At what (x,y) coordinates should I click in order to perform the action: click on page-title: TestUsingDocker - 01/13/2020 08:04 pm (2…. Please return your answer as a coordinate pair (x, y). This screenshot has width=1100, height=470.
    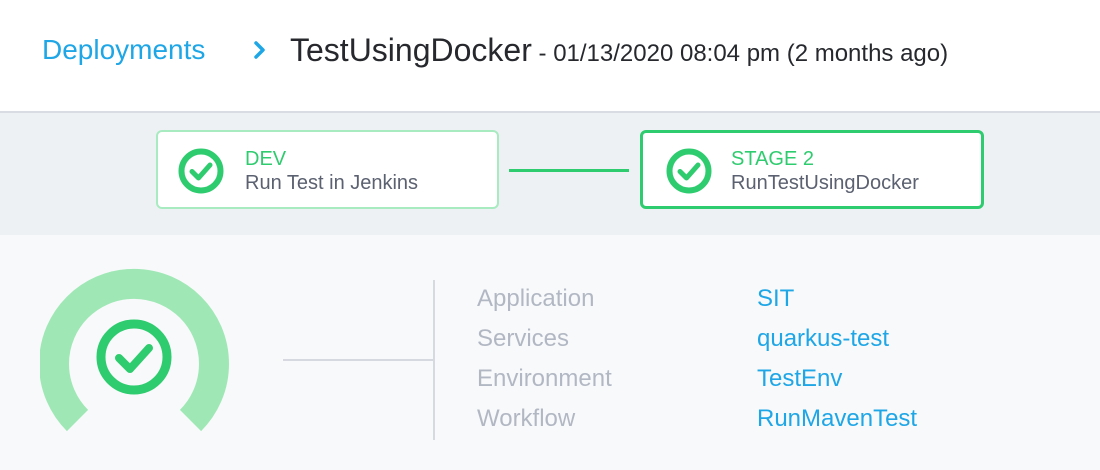
    Looking at the image, I should click on (619, 50).